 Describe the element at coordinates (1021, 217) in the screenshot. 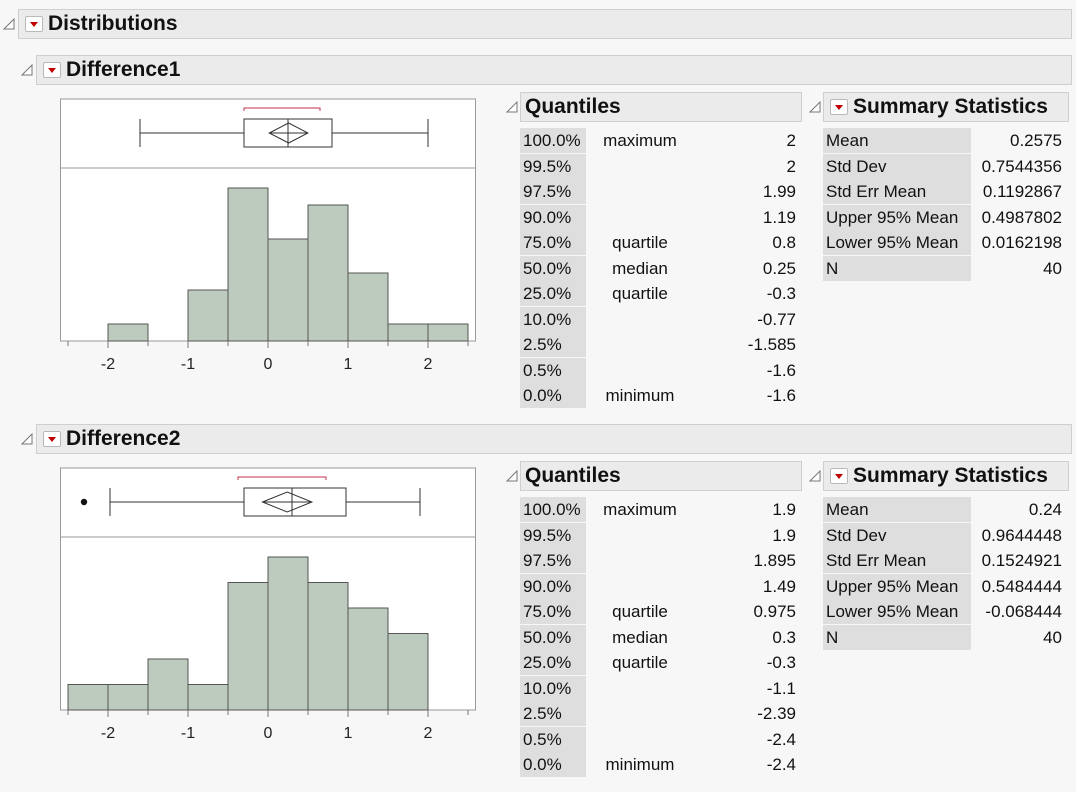

I see `summary-value: 0.4987802` at that location.